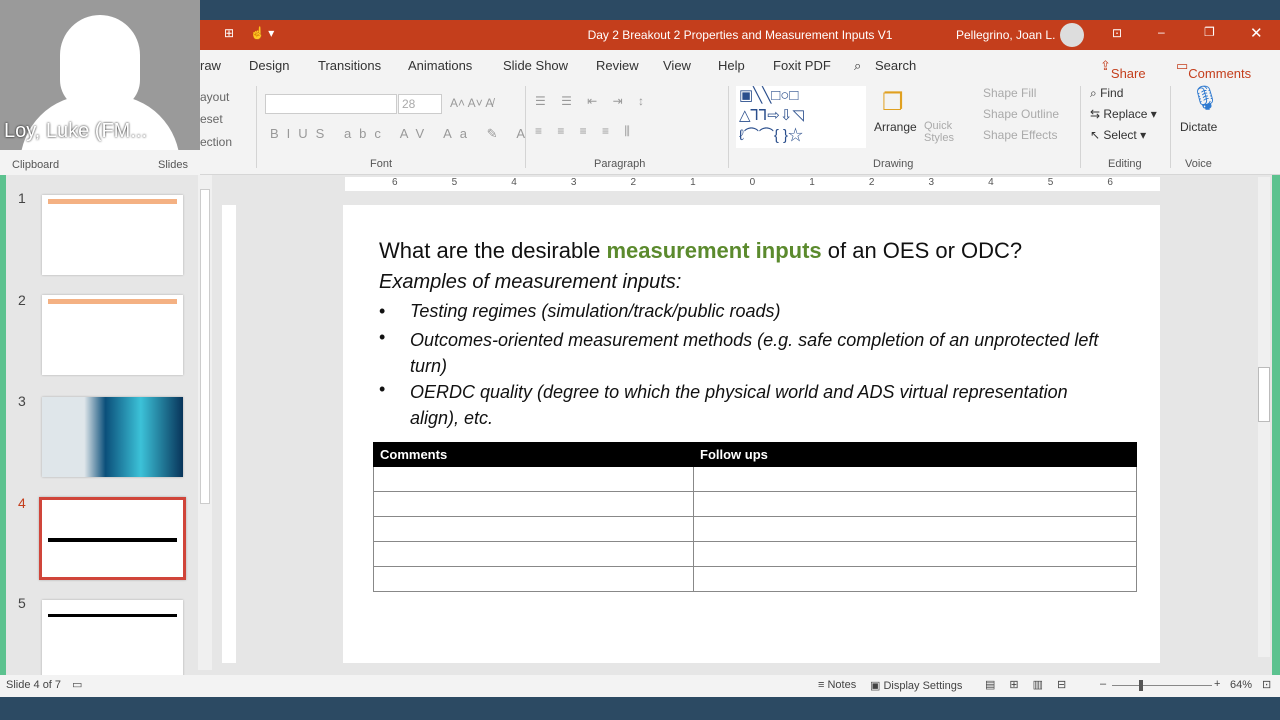  Describe the element at coordinates (915, 454) in the screenshot. I see `column-header-follow-ups: Follow ups` at that location.